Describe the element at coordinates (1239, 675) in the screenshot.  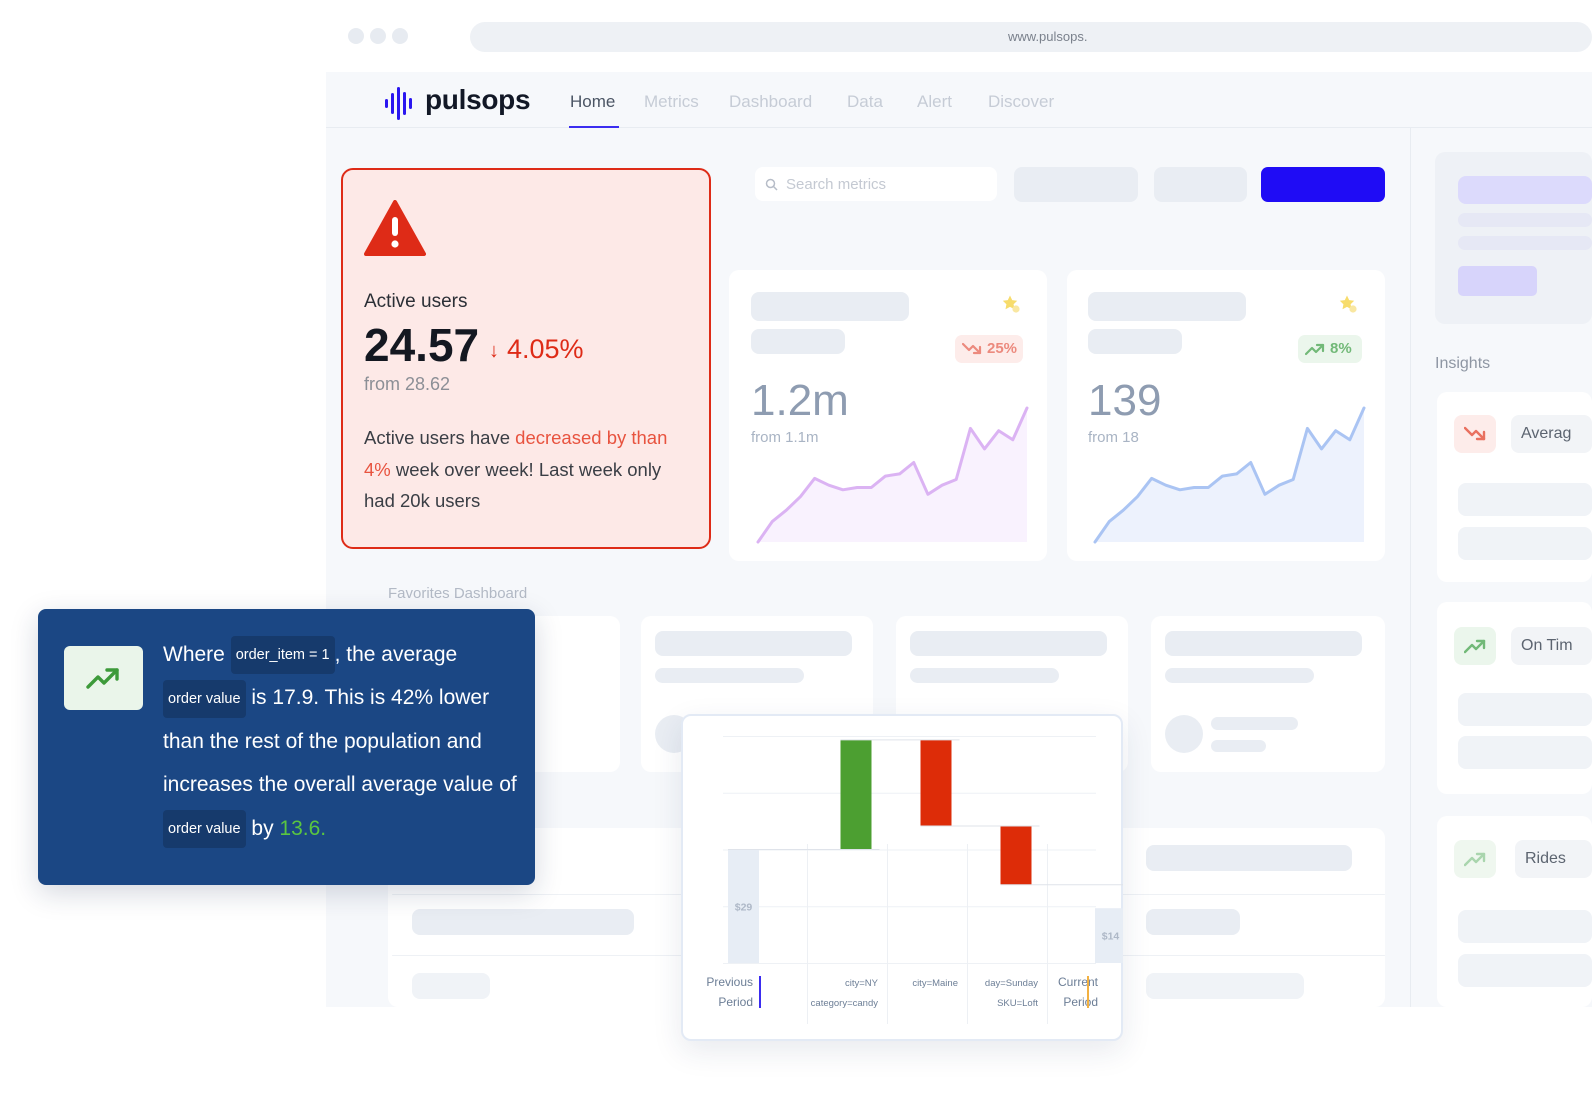
I see `favorite-card-4-line` at that location.